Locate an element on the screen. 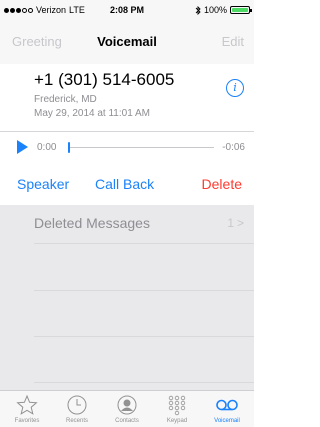 Image resolution: width=320 pixels, height=427 pixels. caller-location: Frederick, MD is located at coordinates (65, 99).